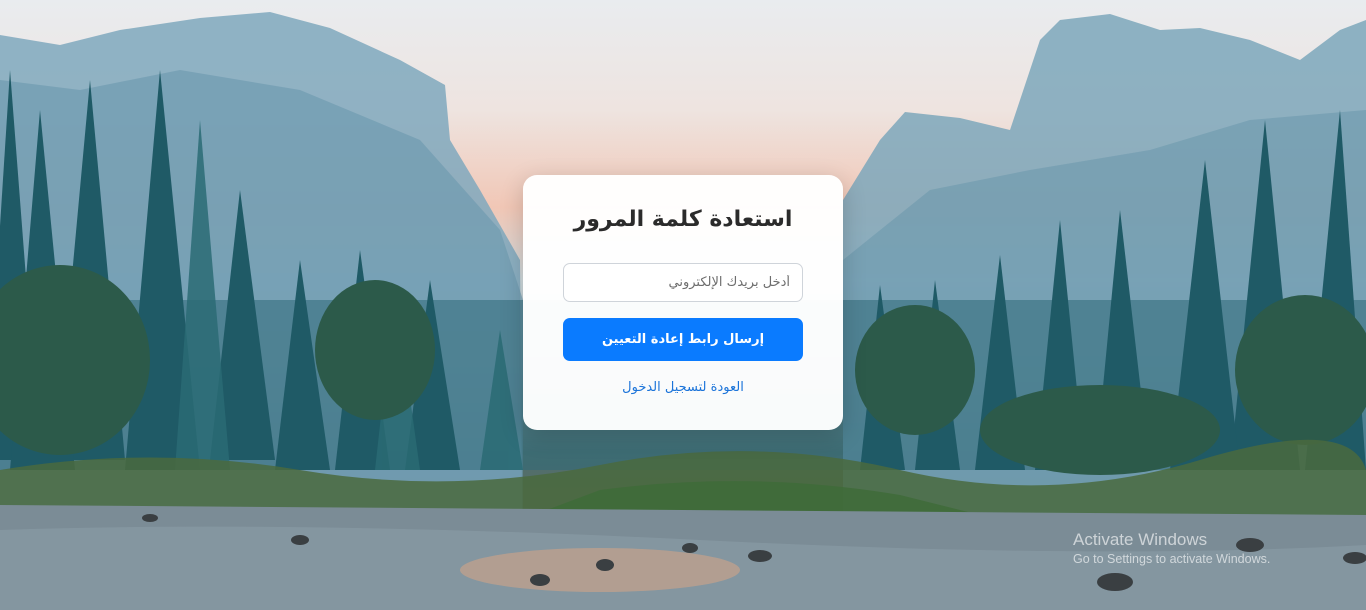 This screenshot has height=610, width=1366. What do you see at coordinates (1140, 539) in the screenshot?
I see `watermark-title: Activate Windows` at bounding box center [1140, 539].